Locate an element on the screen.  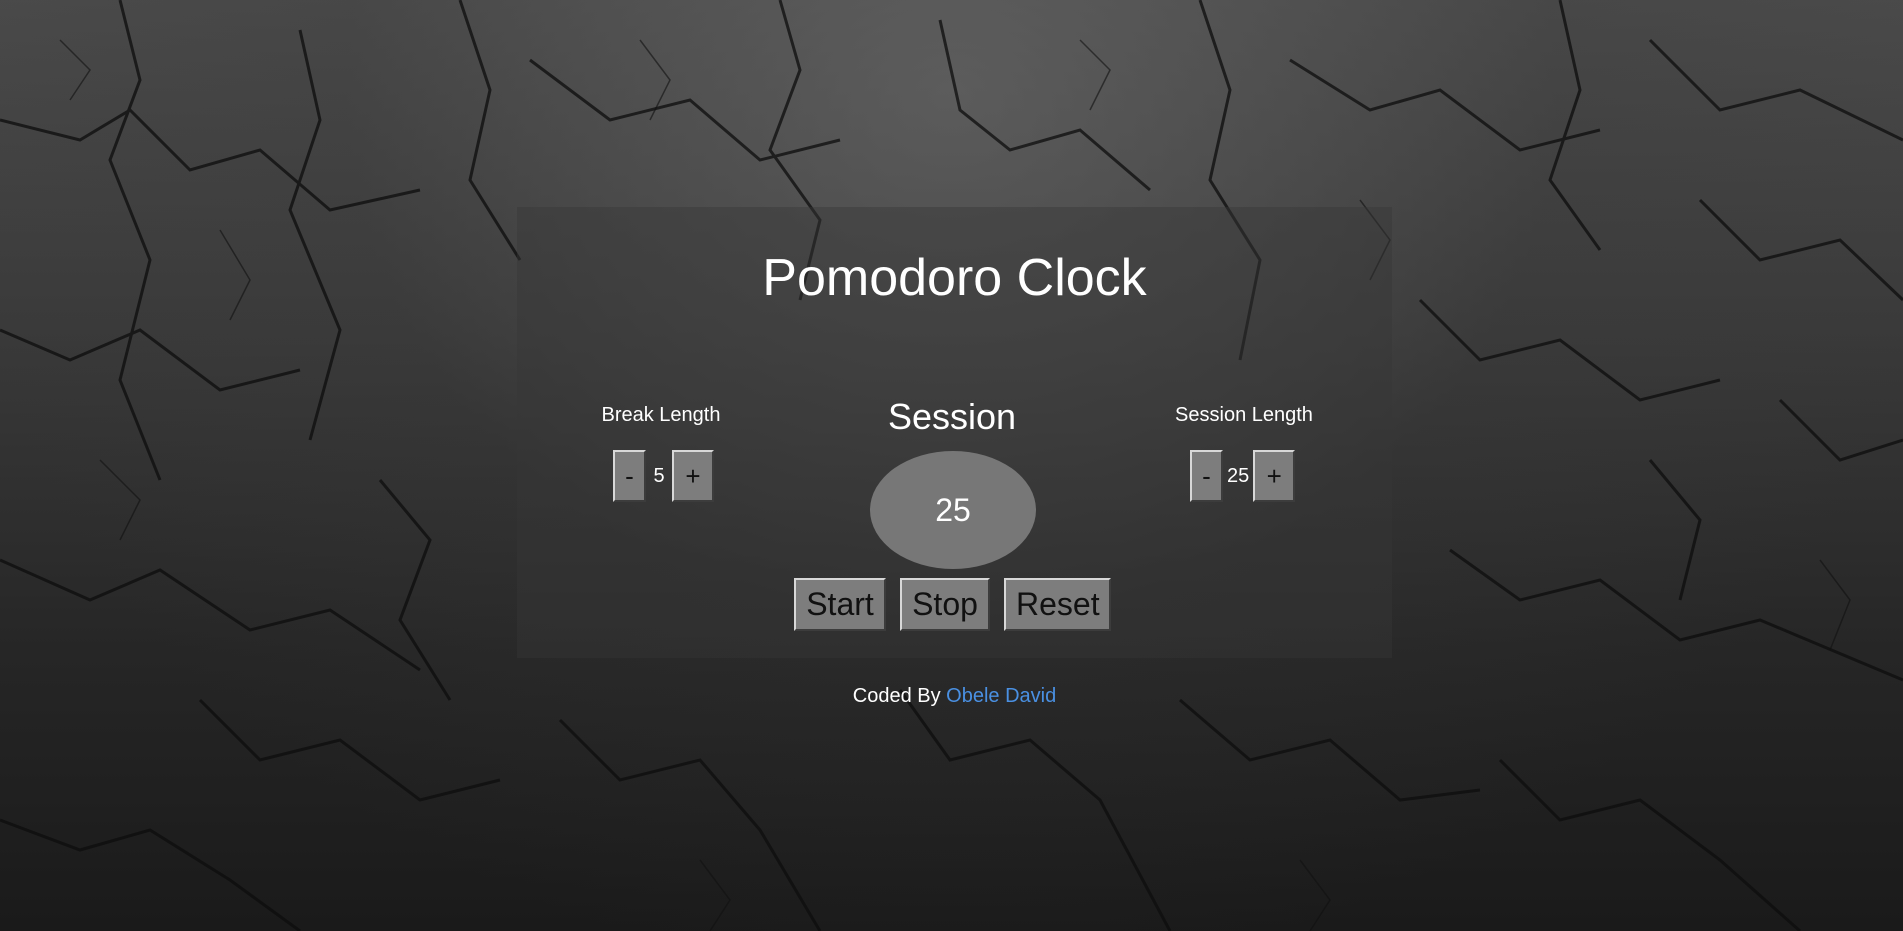
start-button: Start is located at coordinates (840, 604).